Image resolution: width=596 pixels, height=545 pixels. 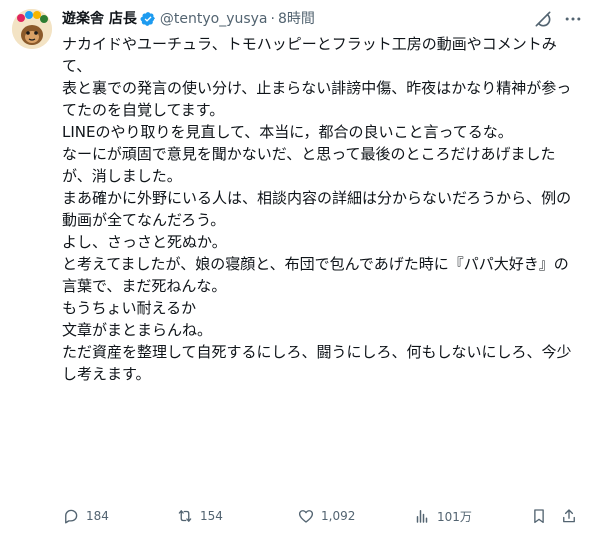 I want to click on share-icon, so click(x=569, y=516).